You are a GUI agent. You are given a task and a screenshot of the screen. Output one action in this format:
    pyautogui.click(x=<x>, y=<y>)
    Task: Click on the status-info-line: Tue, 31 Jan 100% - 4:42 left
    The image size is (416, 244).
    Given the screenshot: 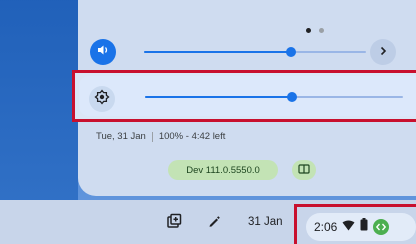 What is the action you would take?
    pyautogui.click(x=160, y=136)
    